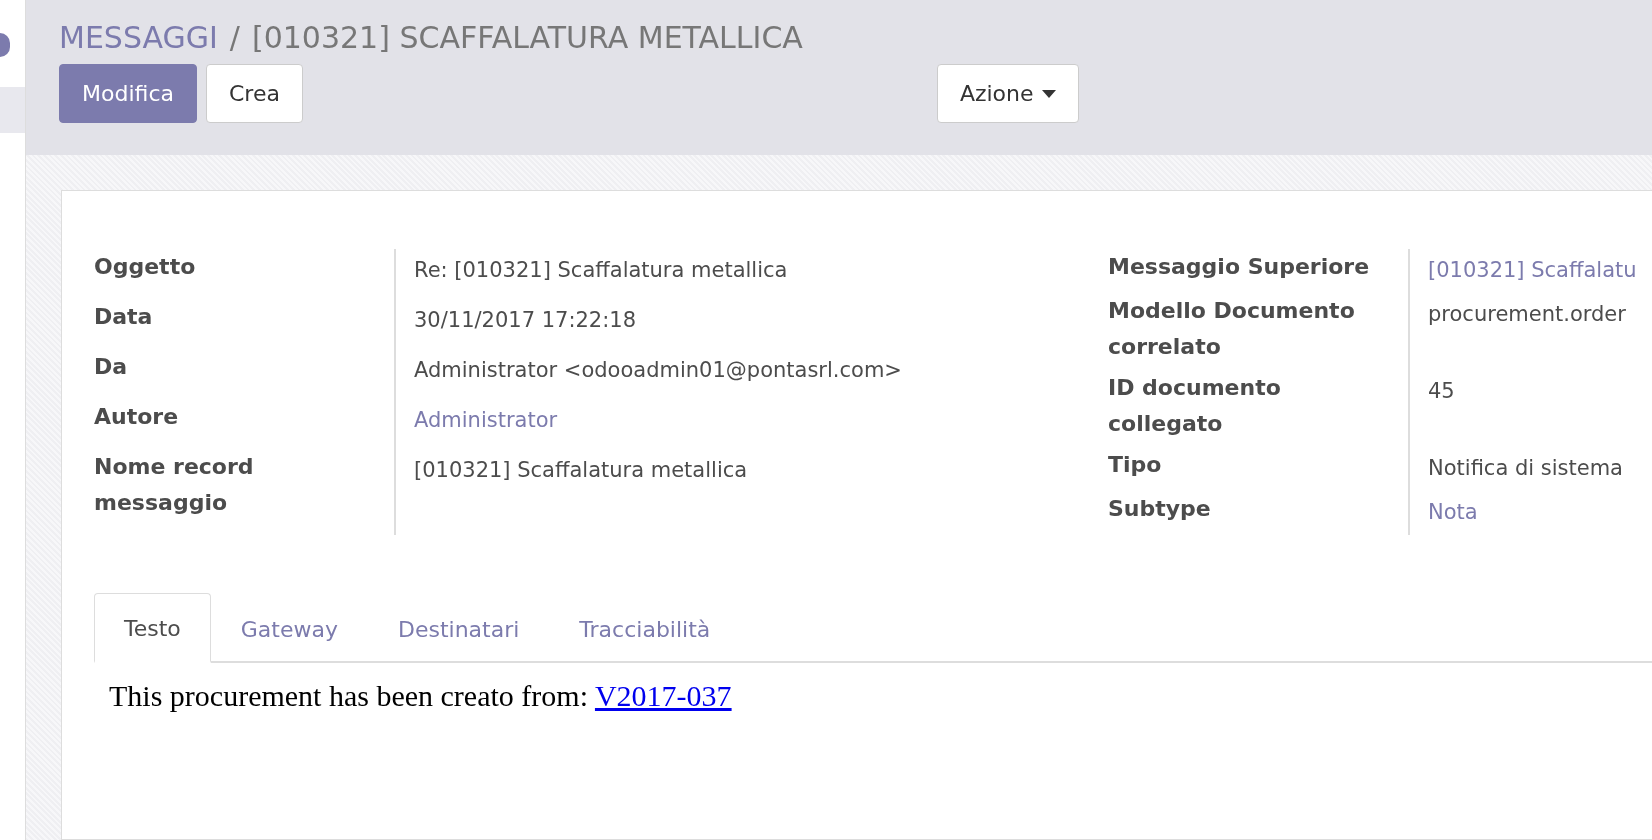 The height and width of the screenshot is (840, 1652). Describe the element at coordinates (525, 320) in the screenshot. I see `field-value: 30/11/2017 17:22:18` at that location.